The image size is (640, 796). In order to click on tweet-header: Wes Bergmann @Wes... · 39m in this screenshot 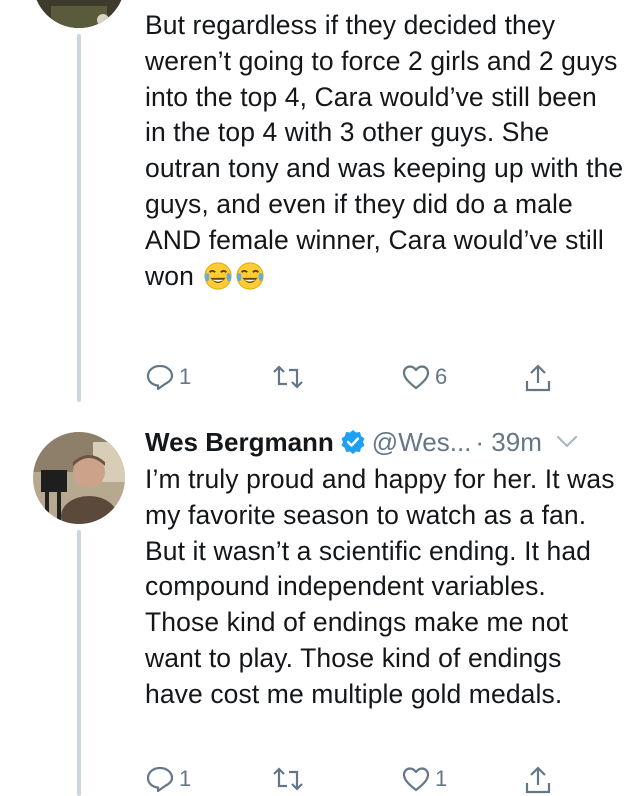, I will do `click(380, 442)`.